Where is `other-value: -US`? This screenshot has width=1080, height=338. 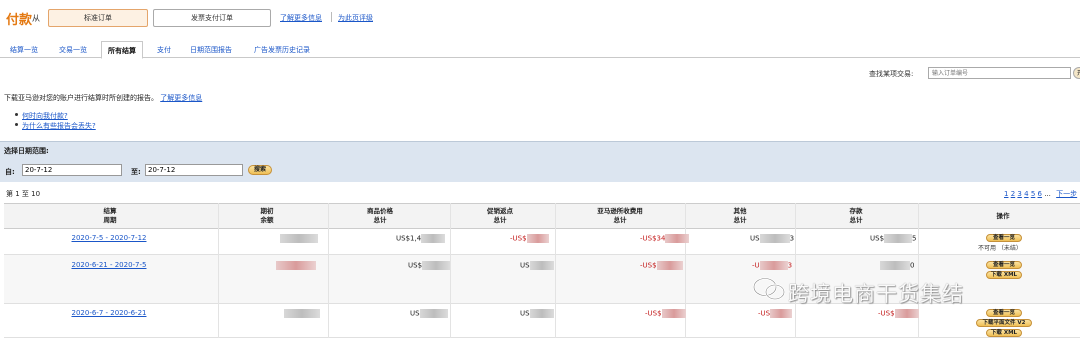 other-value: -US is located at coordinates (775, 313).